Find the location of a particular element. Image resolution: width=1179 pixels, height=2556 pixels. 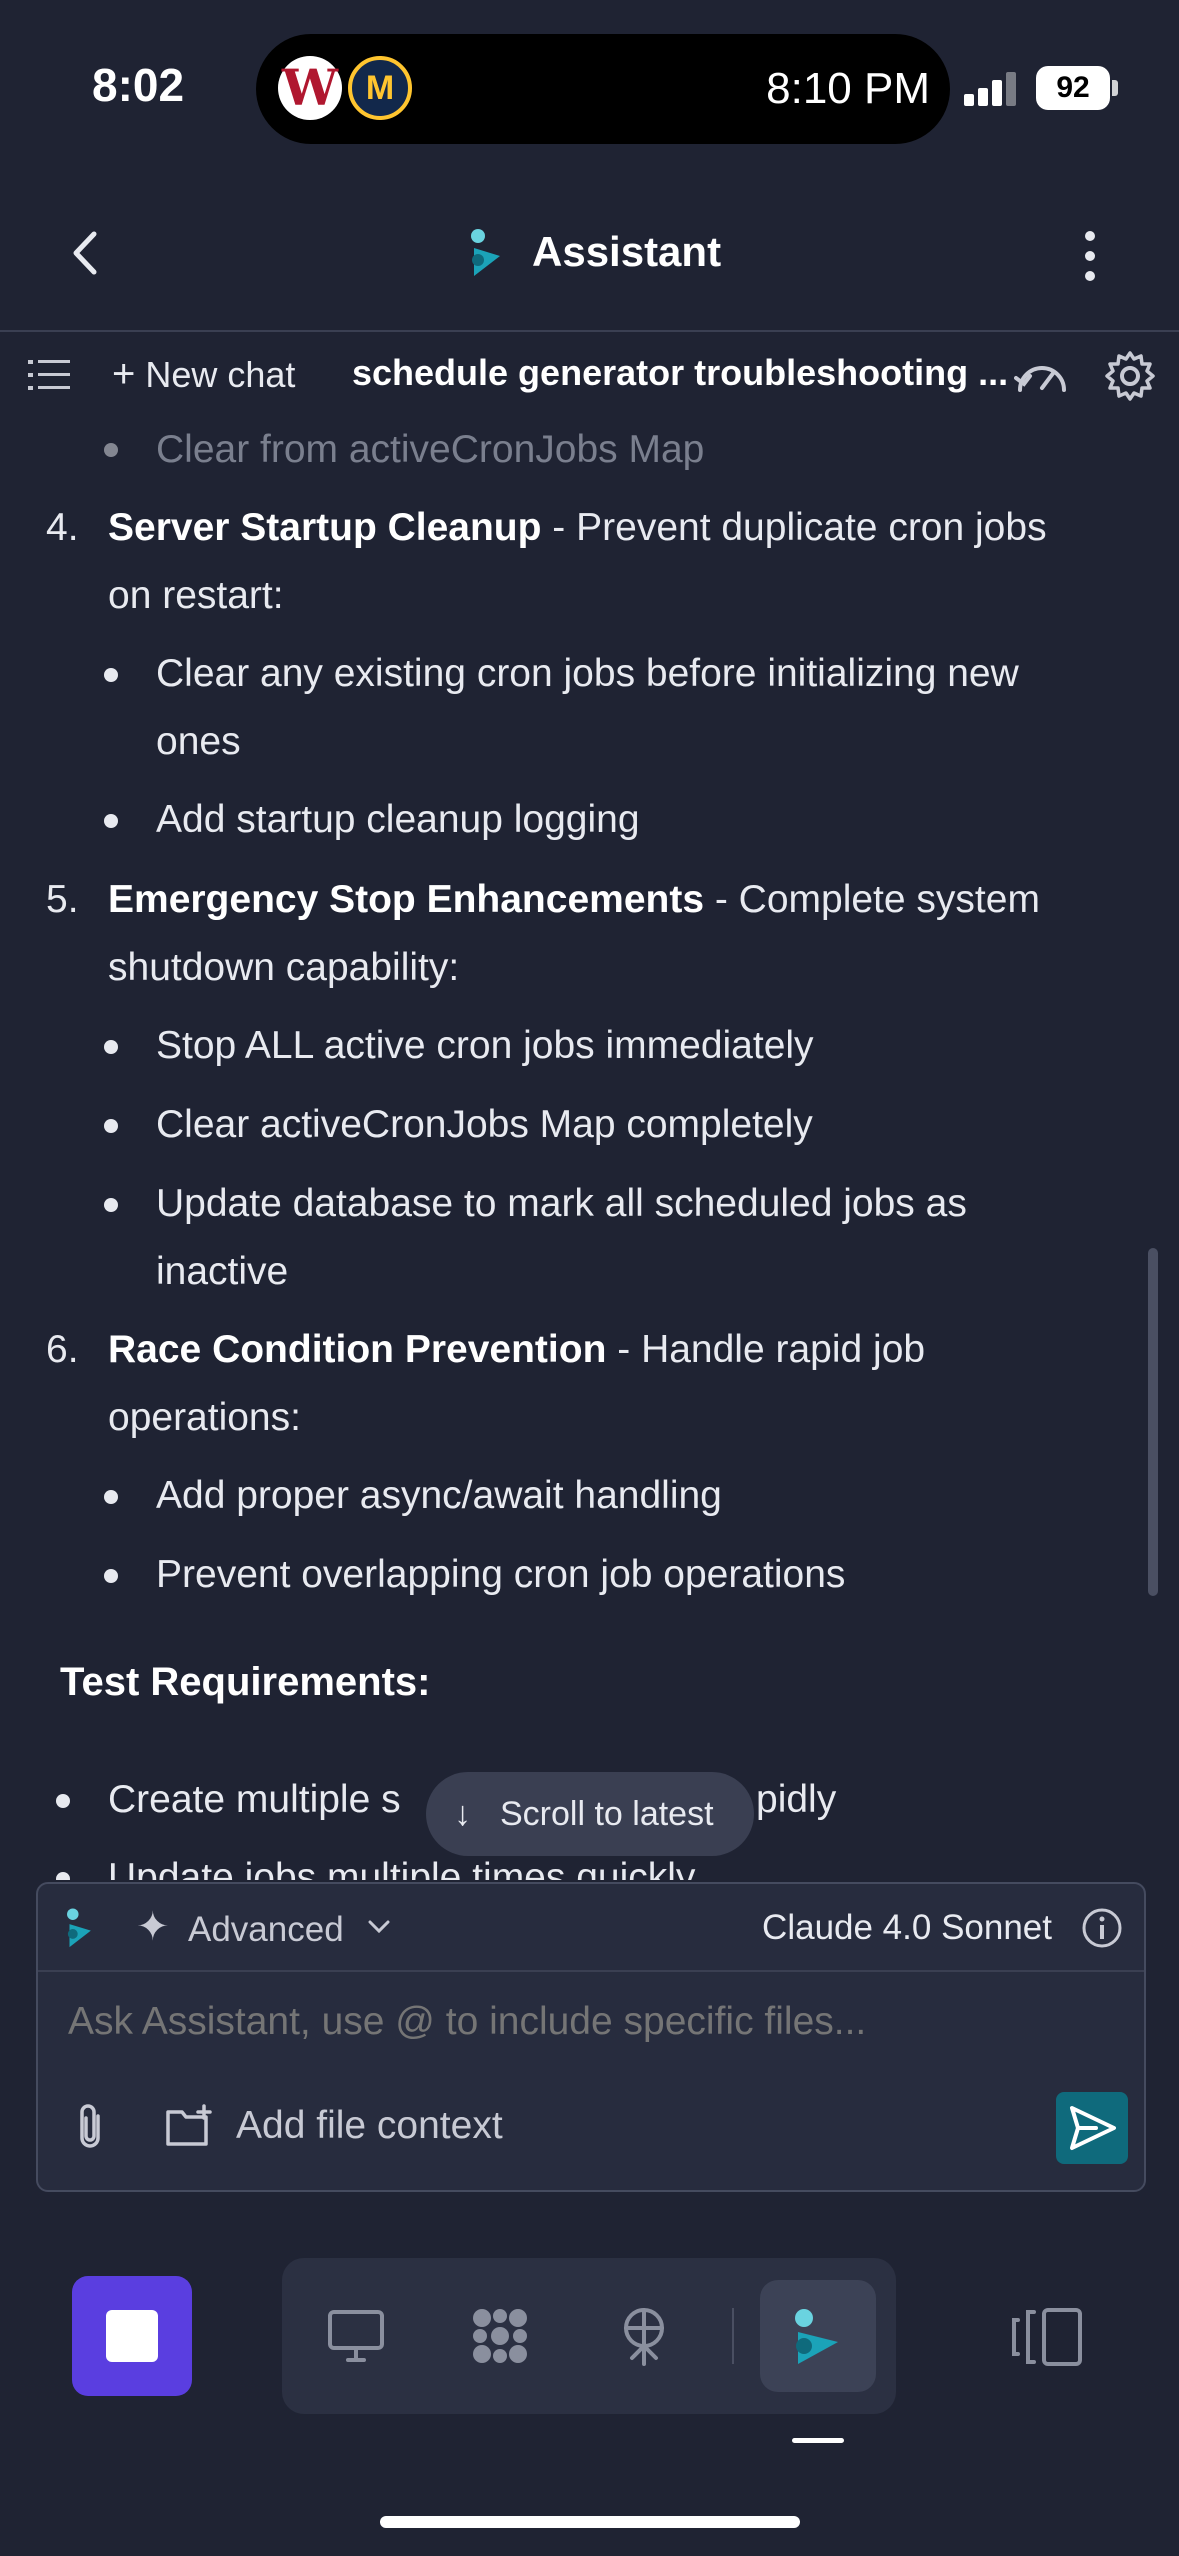

desktop-icon is located at coordinates (356, 2336).